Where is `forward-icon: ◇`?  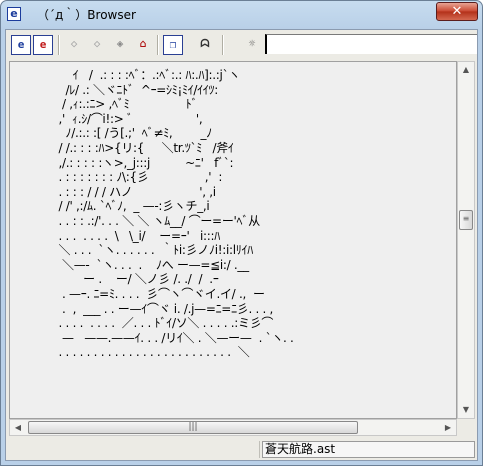 forward-icon: ◇ is located at coordinates (97, 43).